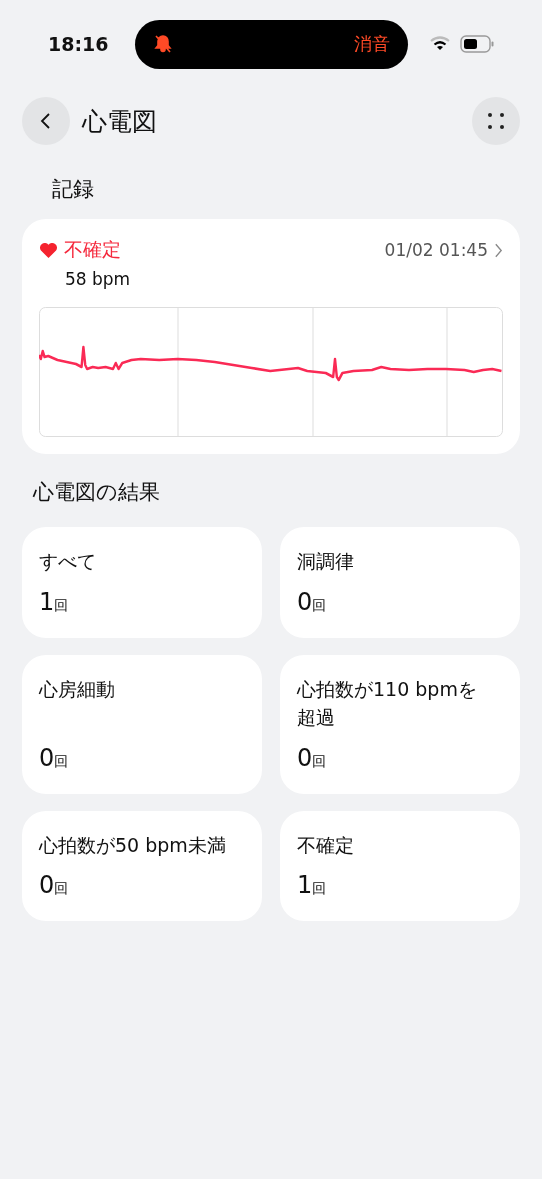 The width and height of the screenshot is (542, 1179). What do you see at coordinates (142, 582) in the screenshot?
I see `result-card: すべて 1 回` at bounding box center [142, 582].